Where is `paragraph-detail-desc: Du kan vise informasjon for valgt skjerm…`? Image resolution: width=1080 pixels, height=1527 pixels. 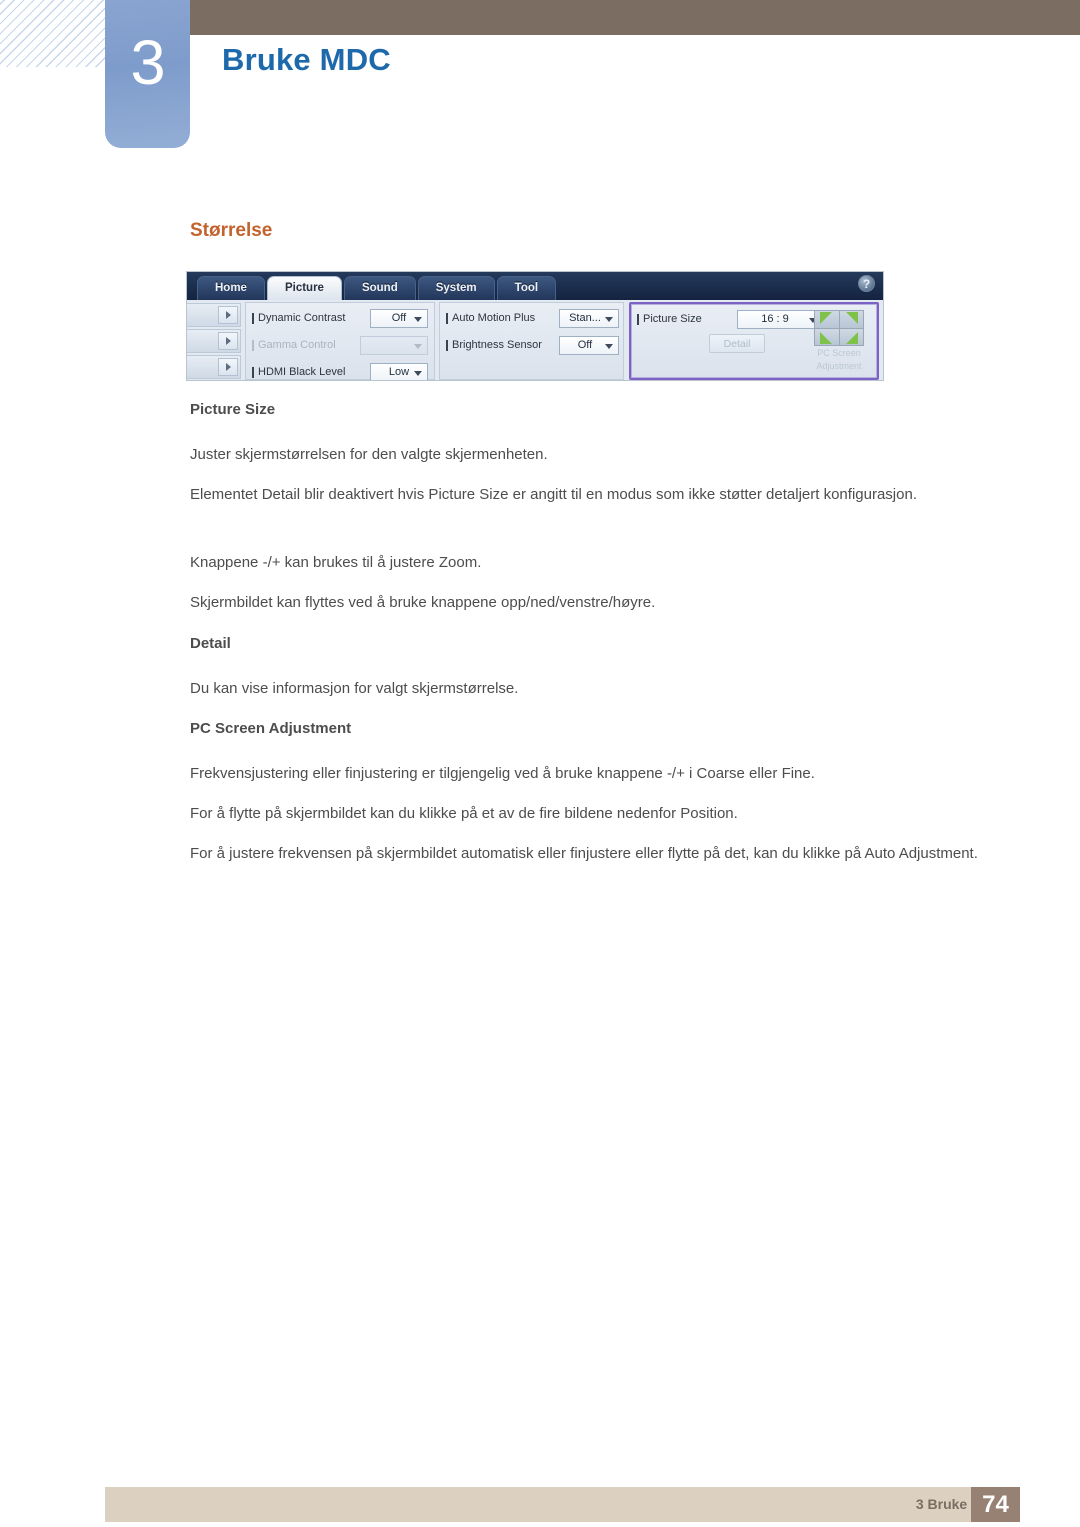
paragraph-detail-desc: Du kan vise informasjon for valgt skjerm… is located at coordinates (354, 688).